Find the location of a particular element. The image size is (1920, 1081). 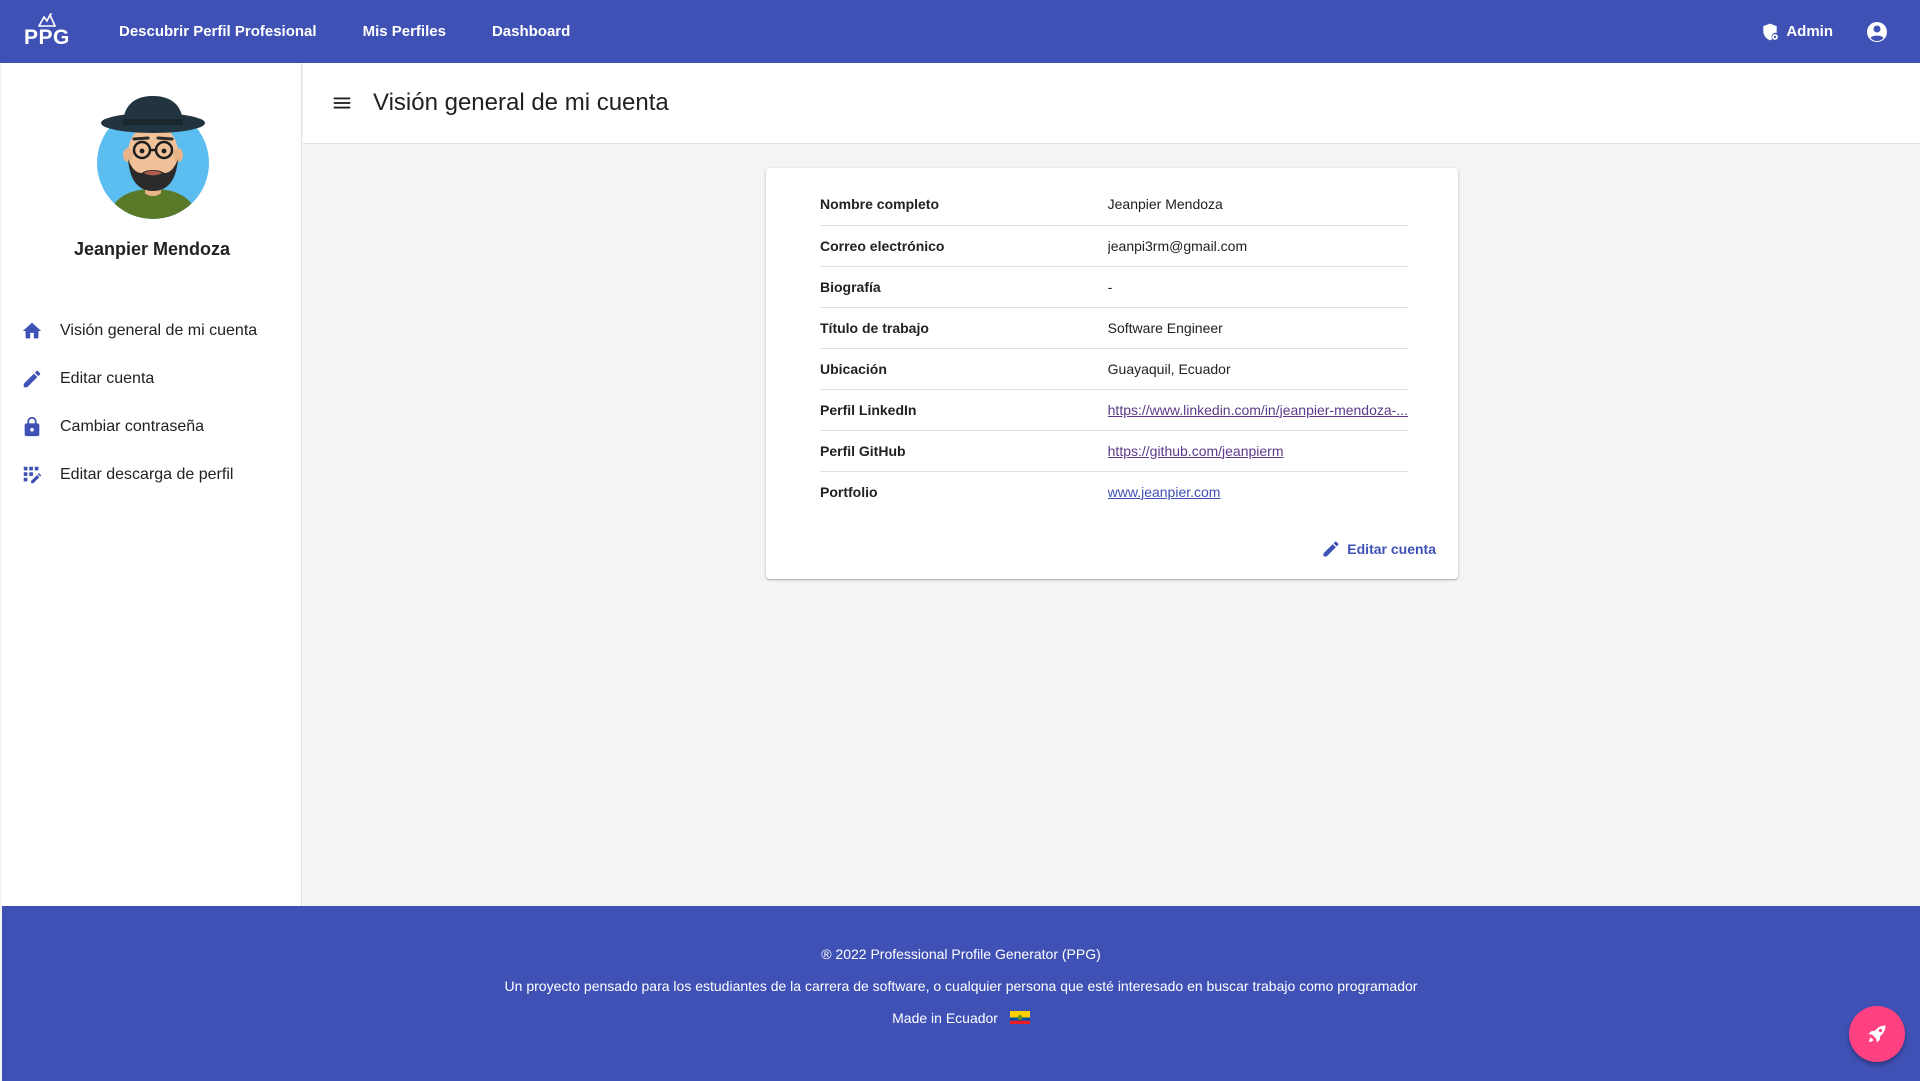

avatar is located at coordinates (153, 157).